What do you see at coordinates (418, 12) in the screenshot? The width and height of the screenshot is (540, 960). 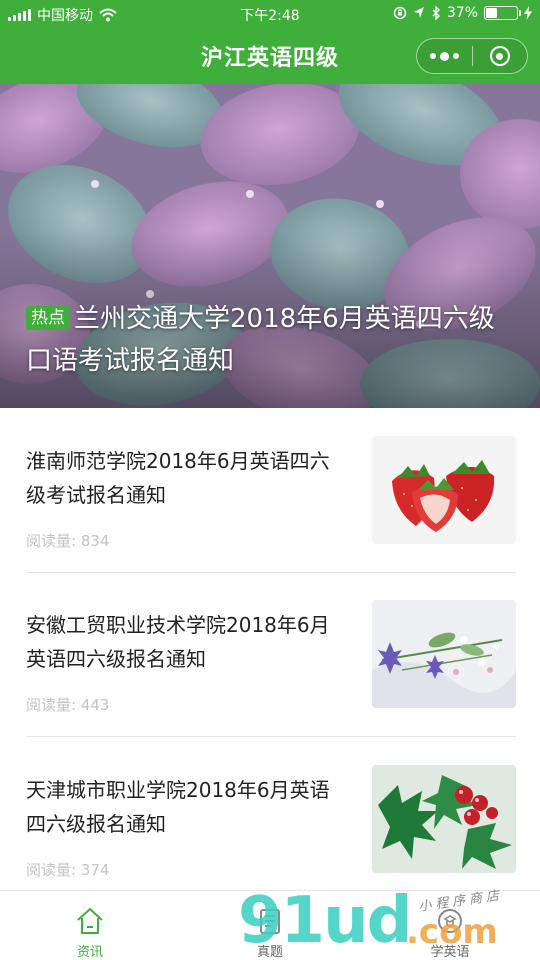 I see `location-icon` at bounding box center [418, 12].